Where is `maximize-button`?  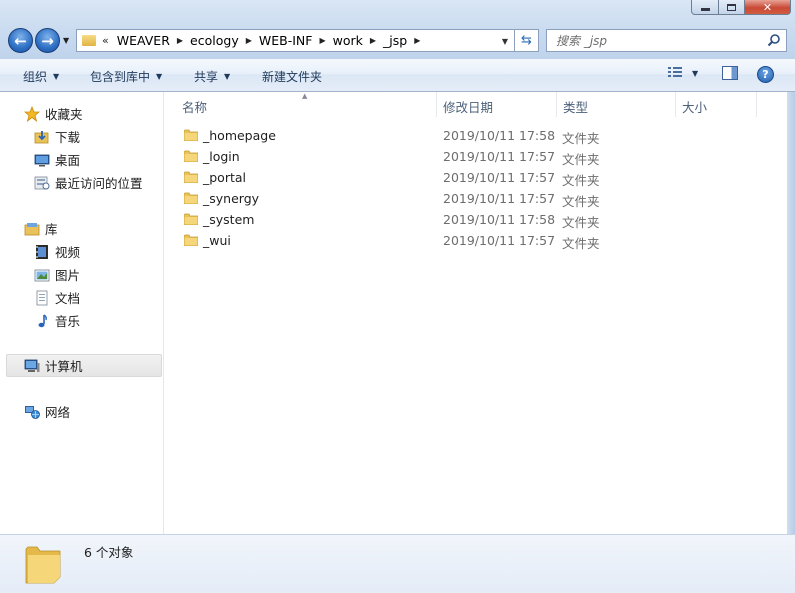
maximize-button is located at coordinates (732, 7).